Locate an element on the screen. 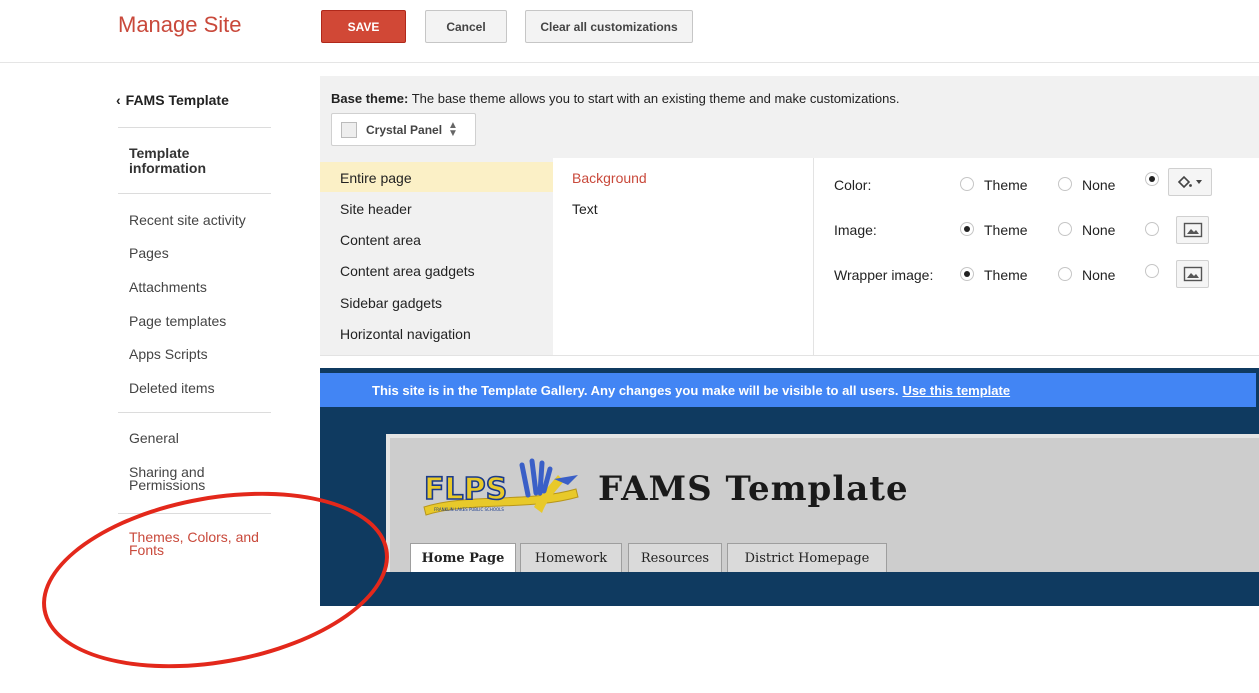 This screenshot has height=693, width=1259. chevron-left-icon: ‹ is located at coordinates (118, 100).